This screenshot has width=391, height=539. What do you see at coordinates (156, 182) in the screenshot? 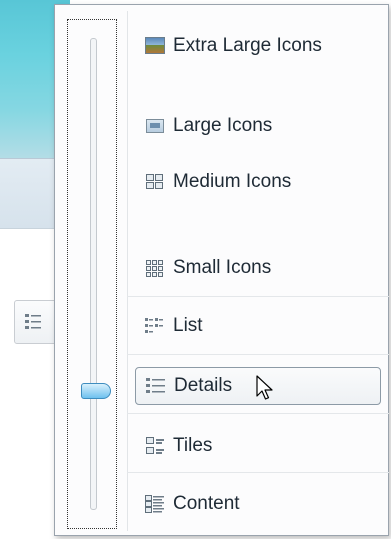
I see `medium-icons-icon` at bounding box center [156, 182].